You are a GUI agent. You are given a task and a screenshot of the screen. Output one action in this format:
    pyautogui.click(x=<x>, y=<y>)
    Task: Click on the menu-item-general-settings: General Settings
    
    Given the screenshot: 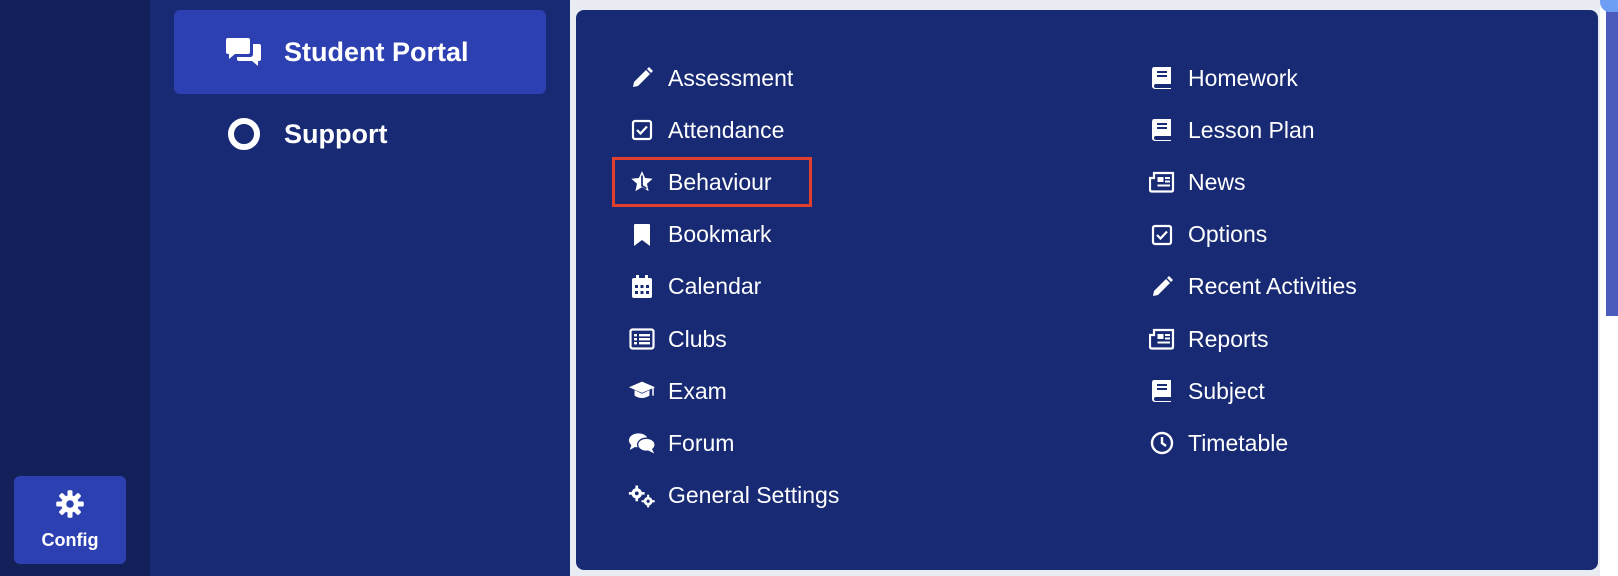 What is the action you would take?
    pyautogui.click(x=733, y=496)
    